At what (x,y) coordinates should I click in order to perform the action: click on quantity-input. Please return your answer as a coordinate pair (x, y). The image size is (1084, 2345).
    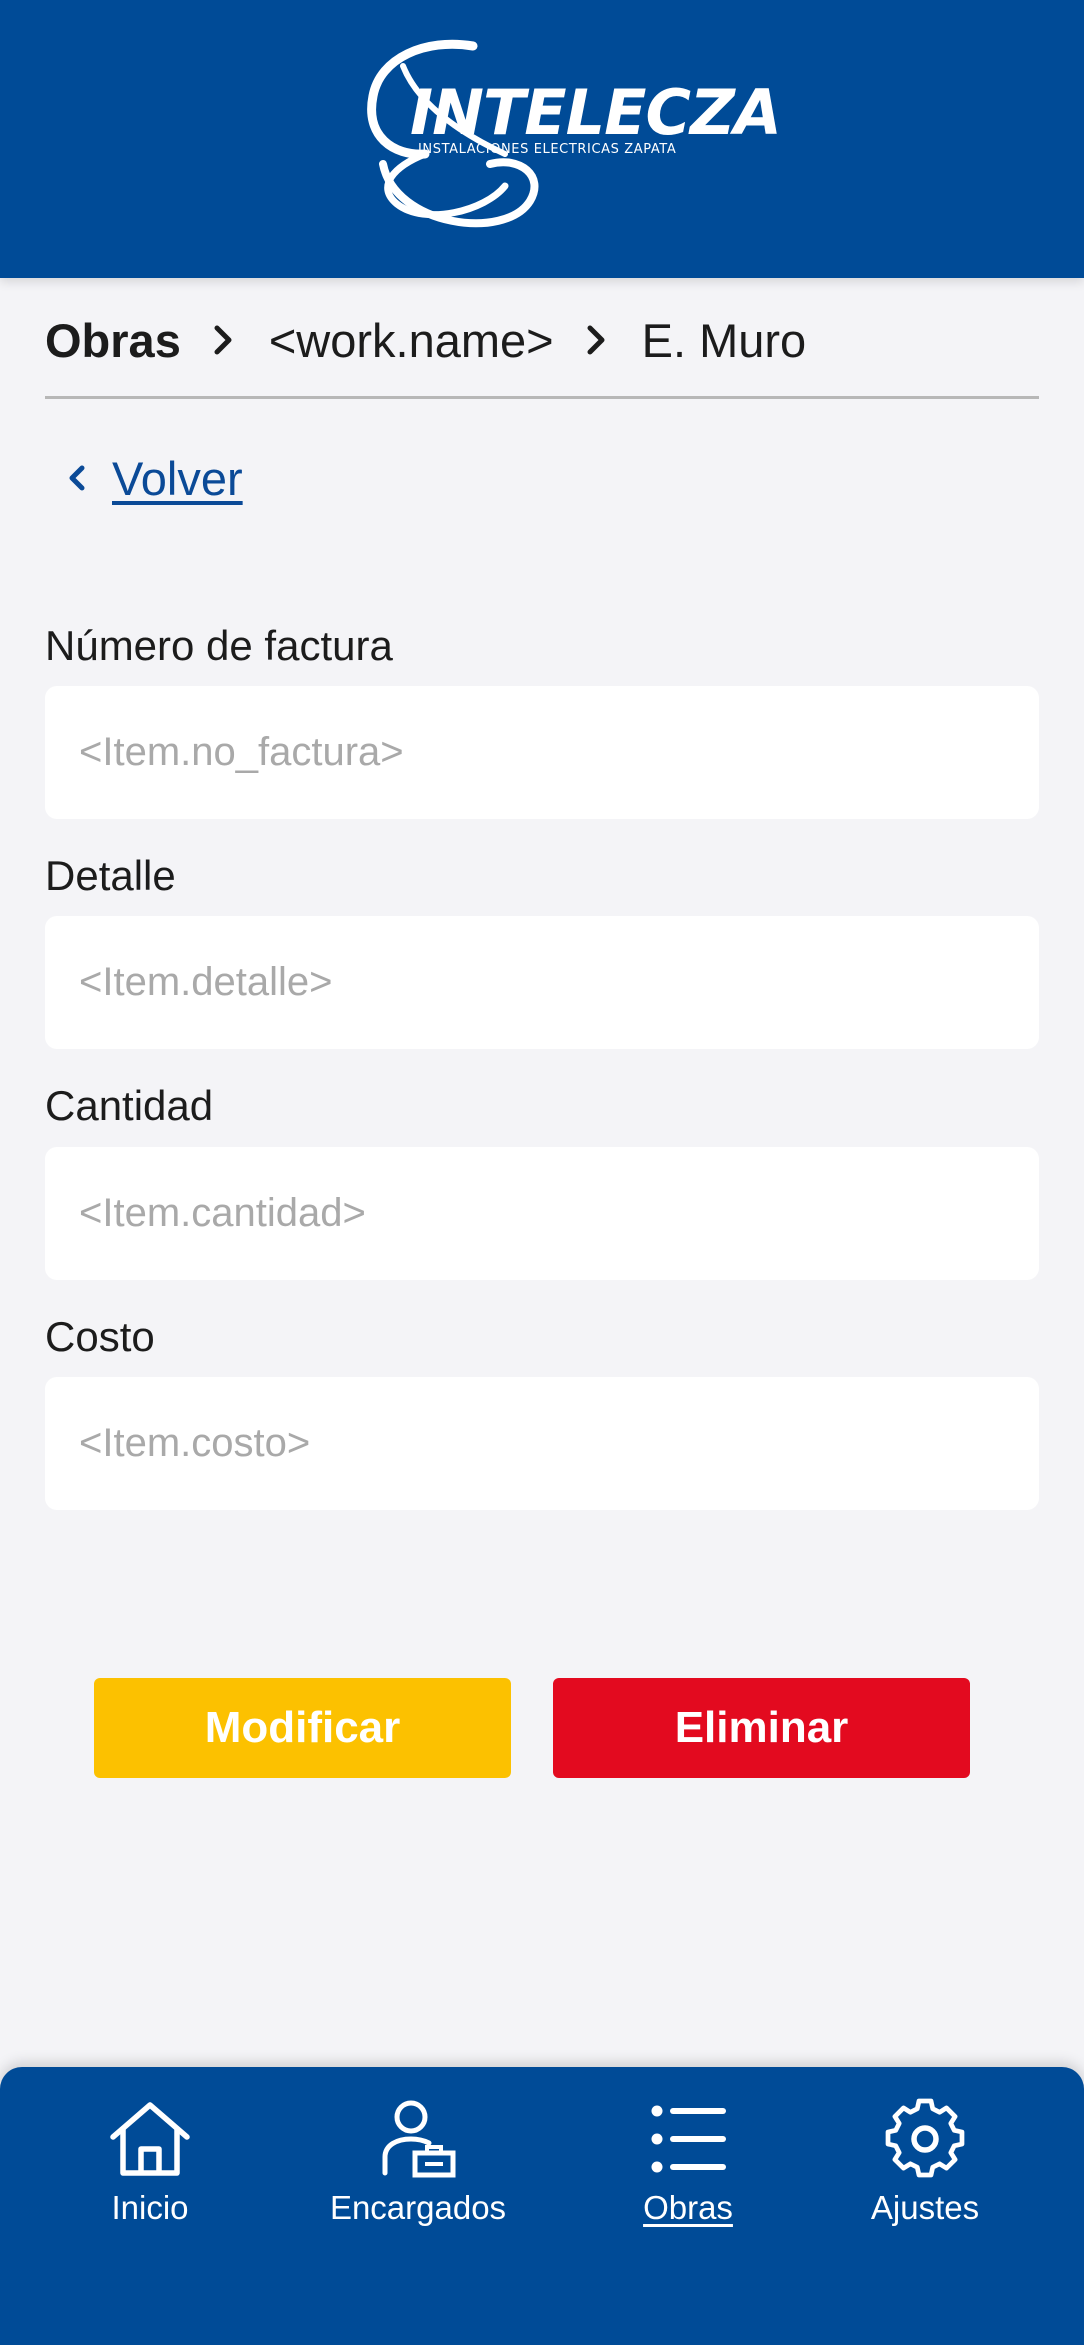
    Looking at the image, I should click on (542, 1213).